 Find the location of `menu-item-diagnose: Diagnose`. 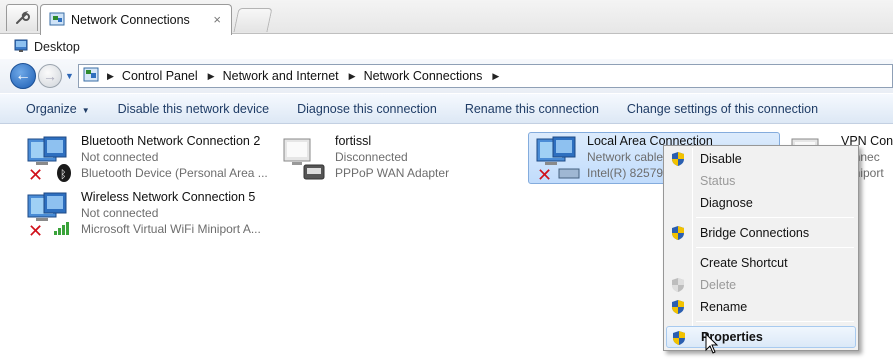

menu-item-diagnose: Diagnose is located at coordinates (761, 203).